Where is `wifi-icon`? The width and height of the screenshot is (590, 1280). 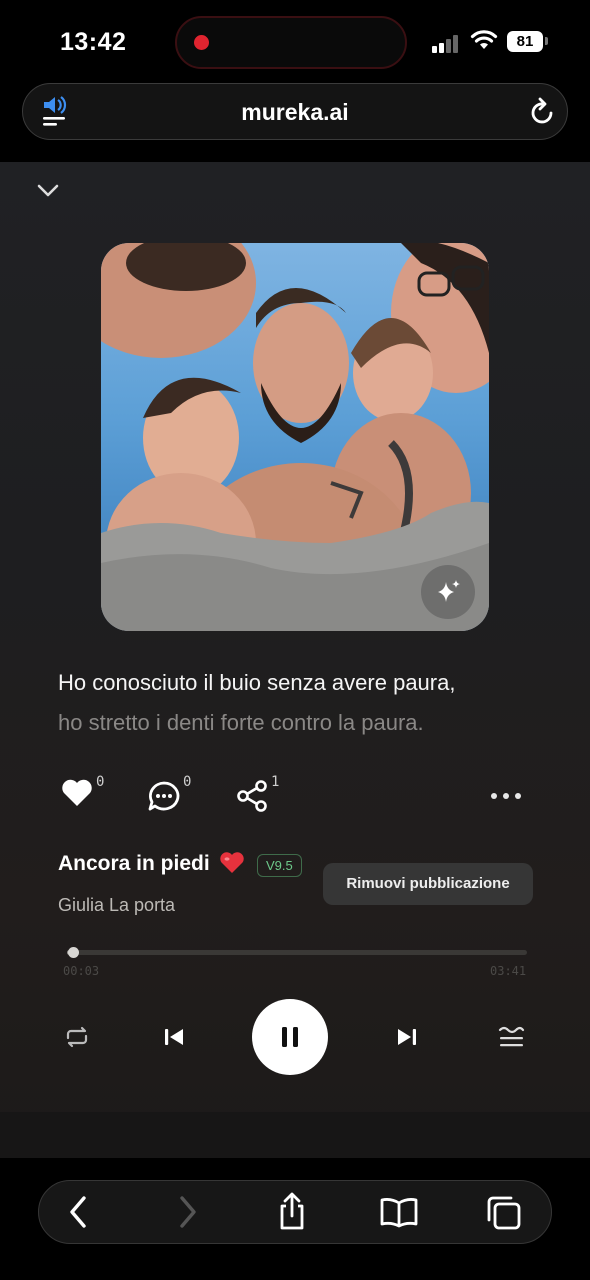
wifi-icon is located at coordinates (484, 39).